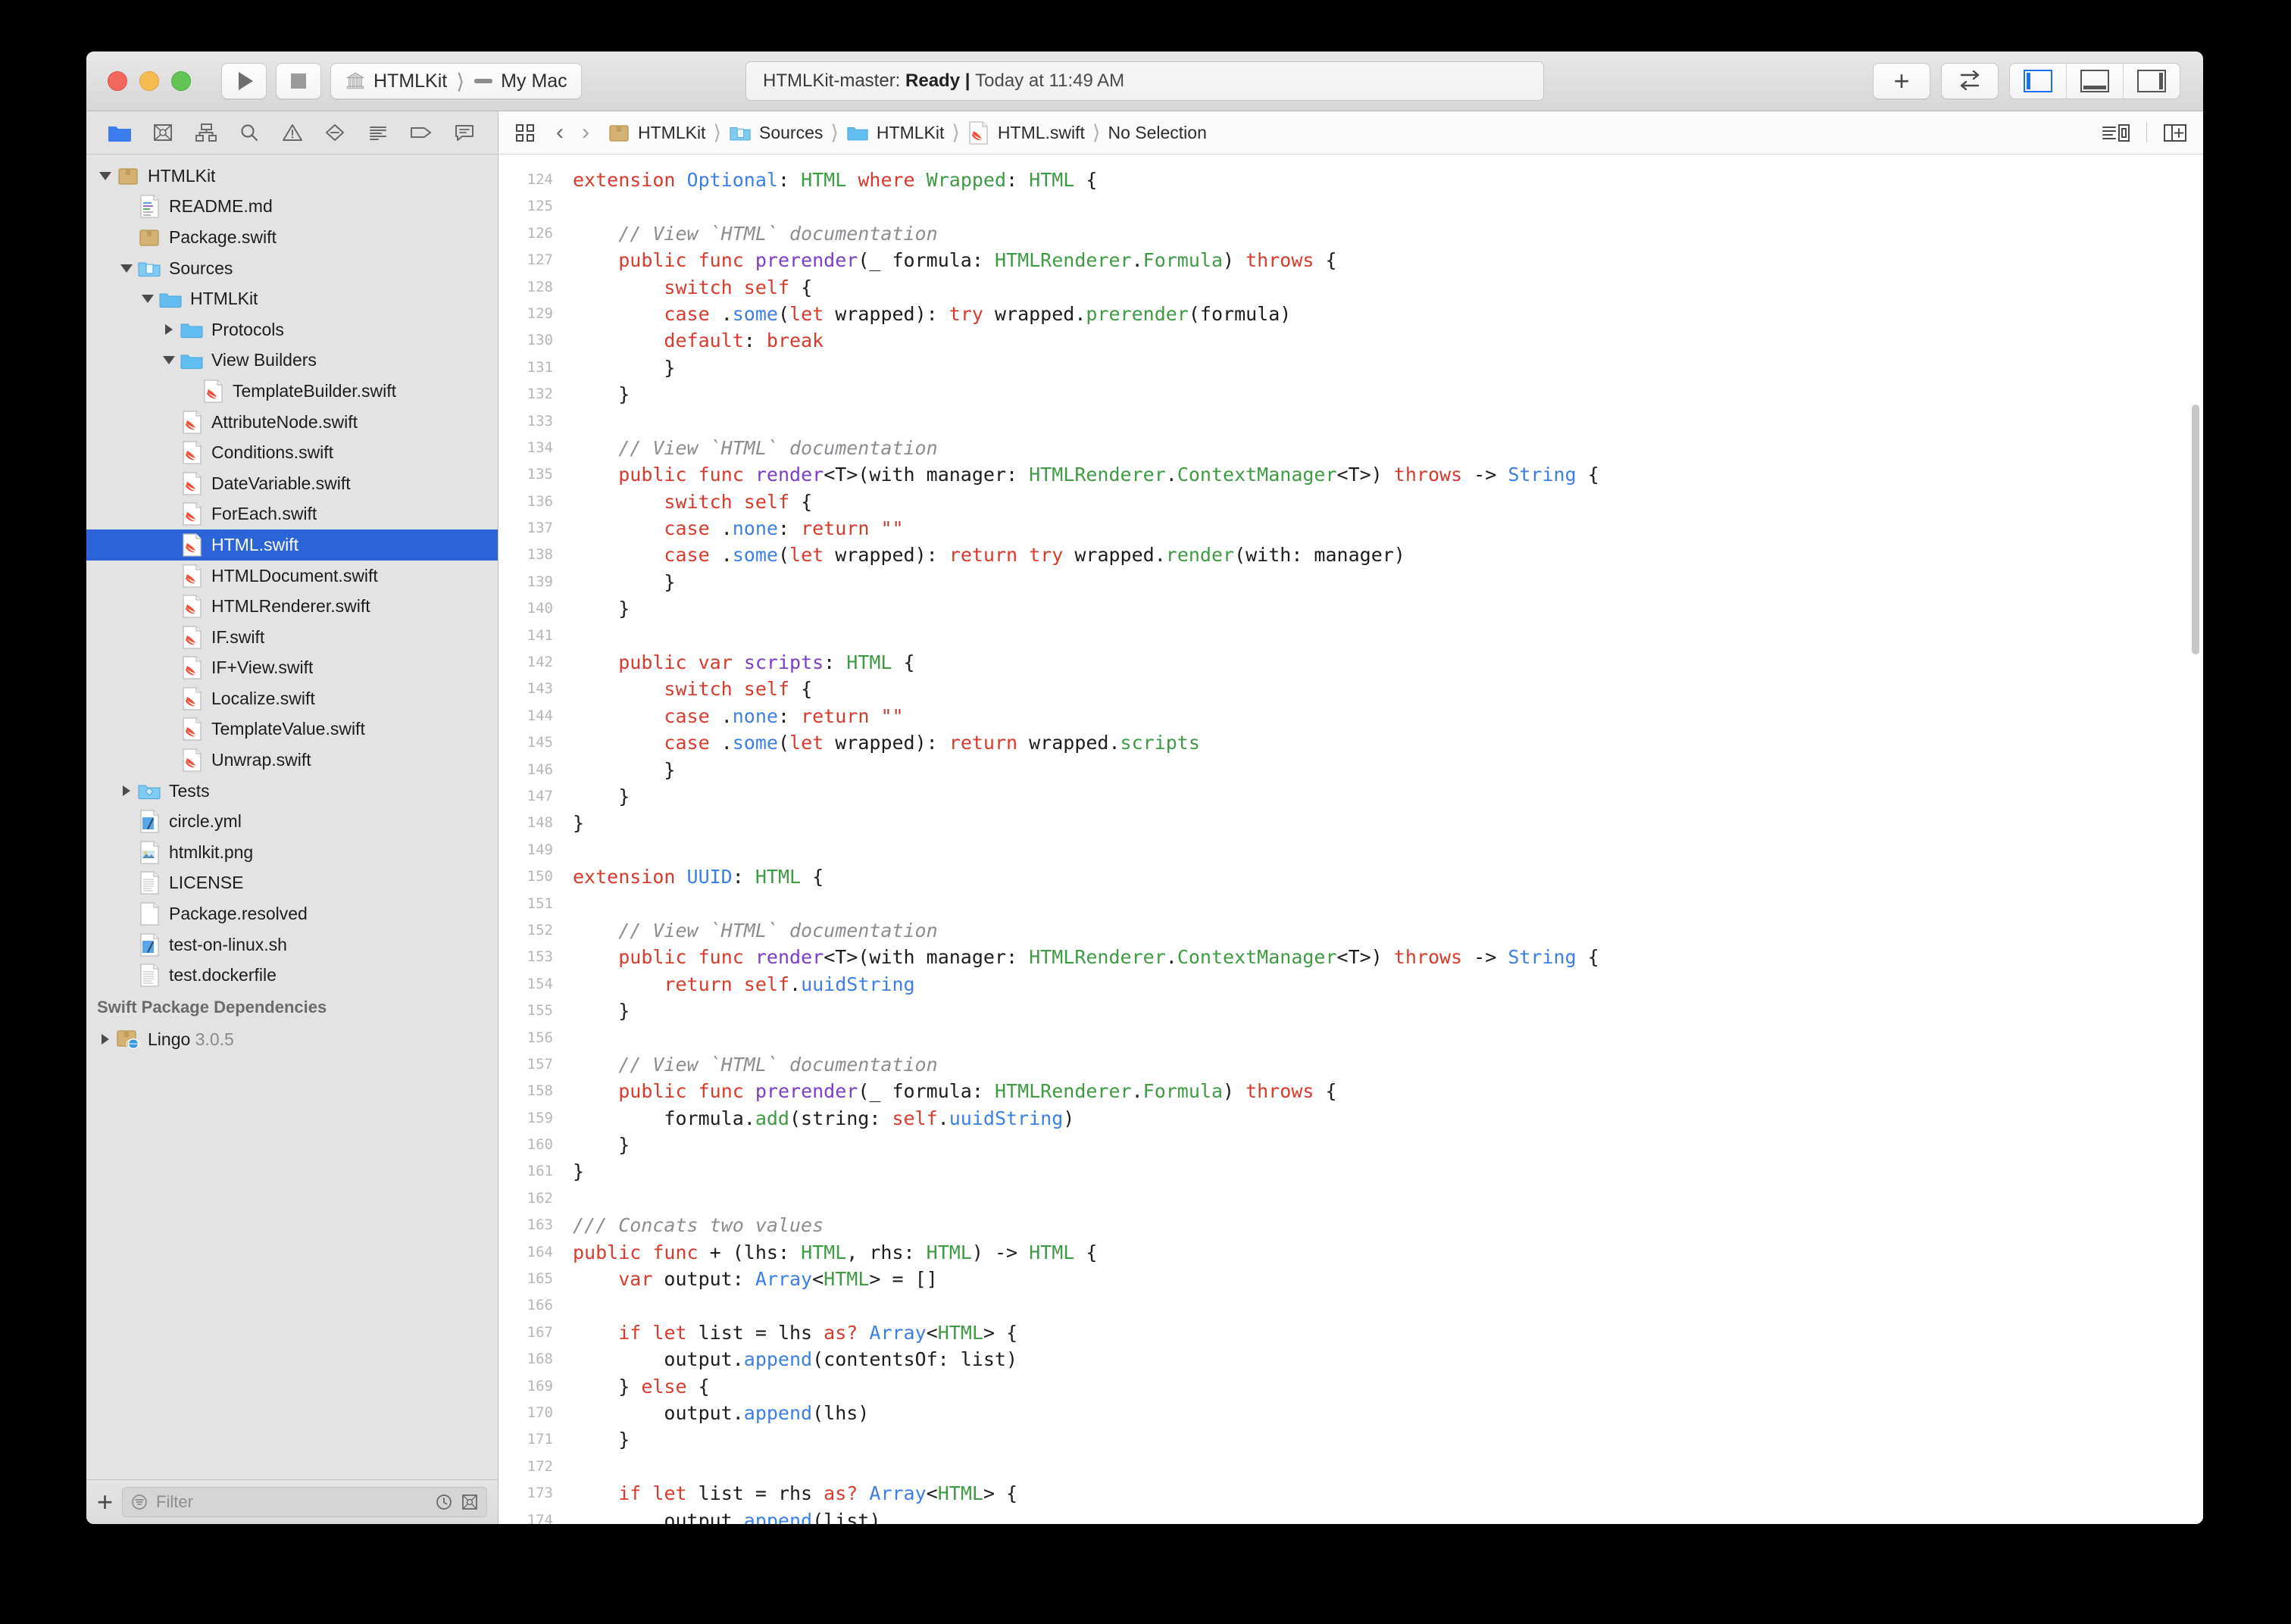 This screenshot has width=2291, height=1624. Describe the element at coordinates (120, 132) in the screenshot. I see `project-navigator-tab` at that location.